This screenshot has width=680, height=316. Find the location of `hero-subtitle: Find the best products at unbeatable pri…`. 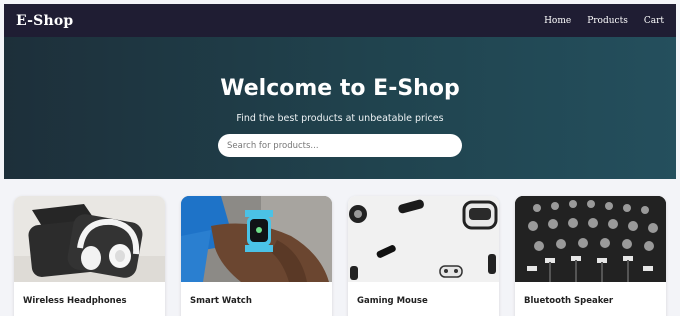

hero-subtitle: Find the best products at unbeatable pri… is located at coordinates (340, 118).